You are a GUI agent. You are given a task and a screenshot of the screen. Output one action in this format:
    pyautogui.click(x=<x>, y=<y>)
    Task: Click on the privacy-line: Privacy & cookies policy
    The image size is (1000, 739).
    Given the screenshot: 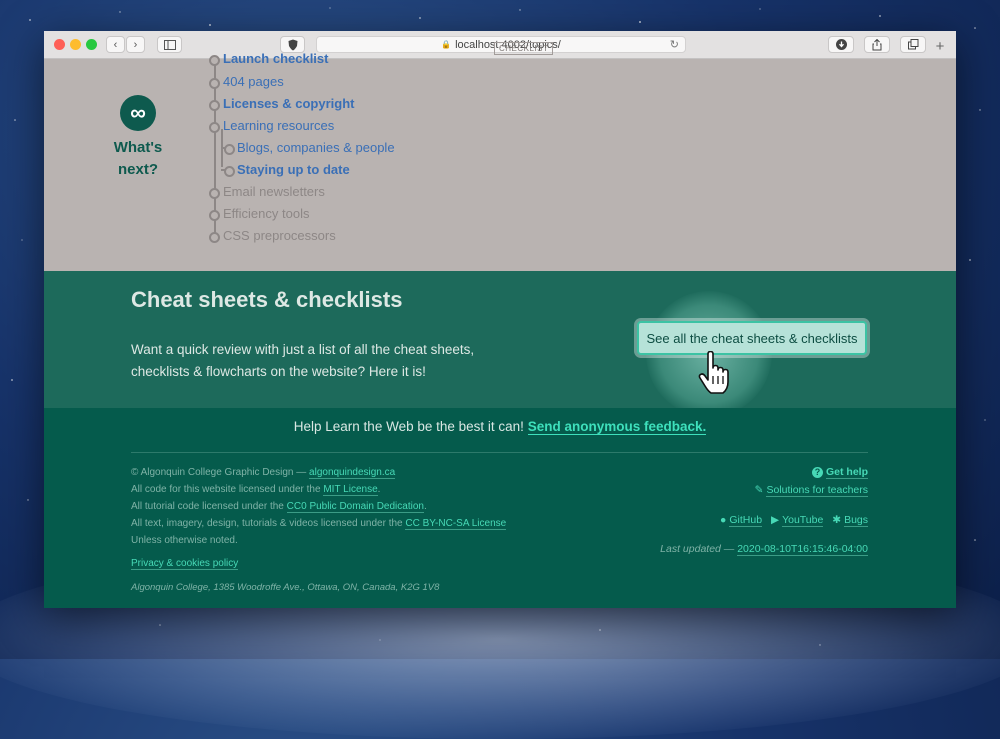 What is the action you would take?
    pyautogui.click(x=185, y=564)
    